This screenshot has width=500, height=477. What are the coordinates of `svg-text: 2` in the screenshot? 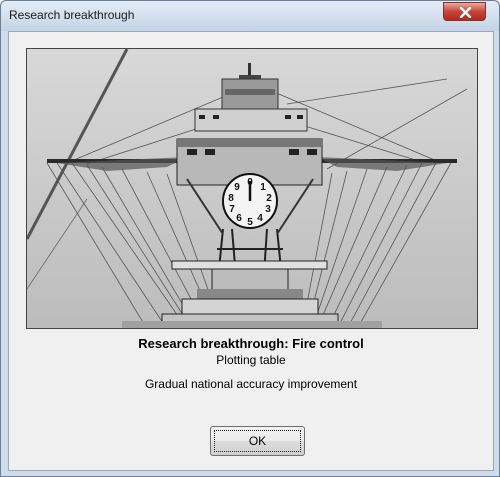 It's located at (269, 198).